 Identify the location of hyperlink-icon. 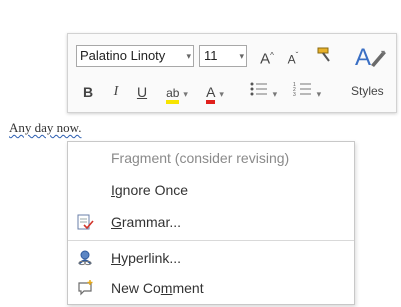
(85, 258).